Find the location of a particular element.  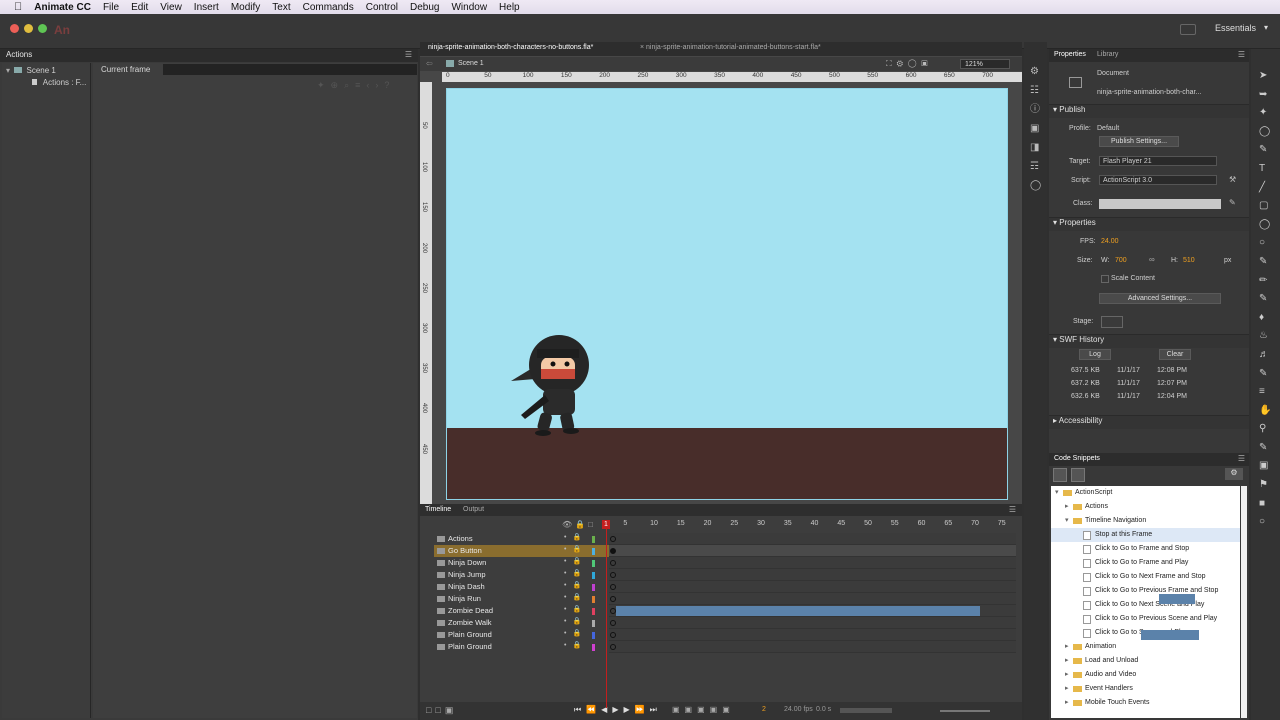

layer-row: Plain Ground •🔒 is located at coordinates (816, 635).